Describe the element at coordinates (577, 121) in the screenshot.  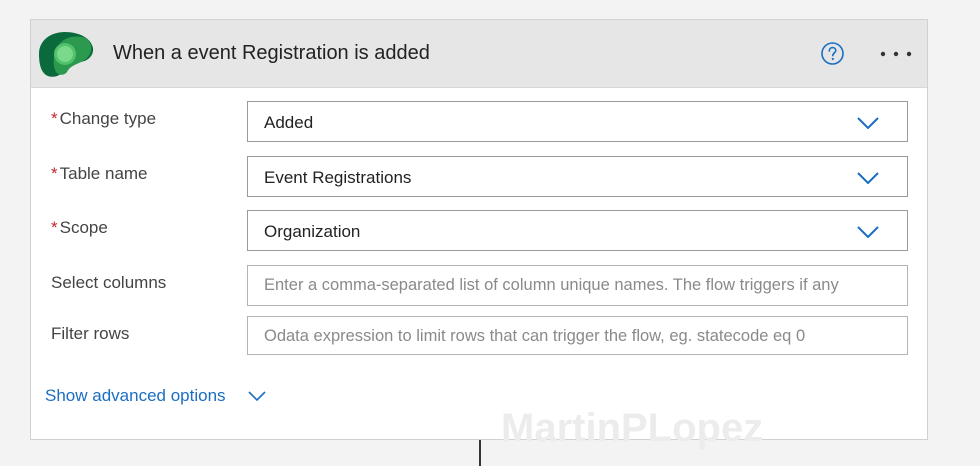
I see `change-type-dropdown: Added` at that location.